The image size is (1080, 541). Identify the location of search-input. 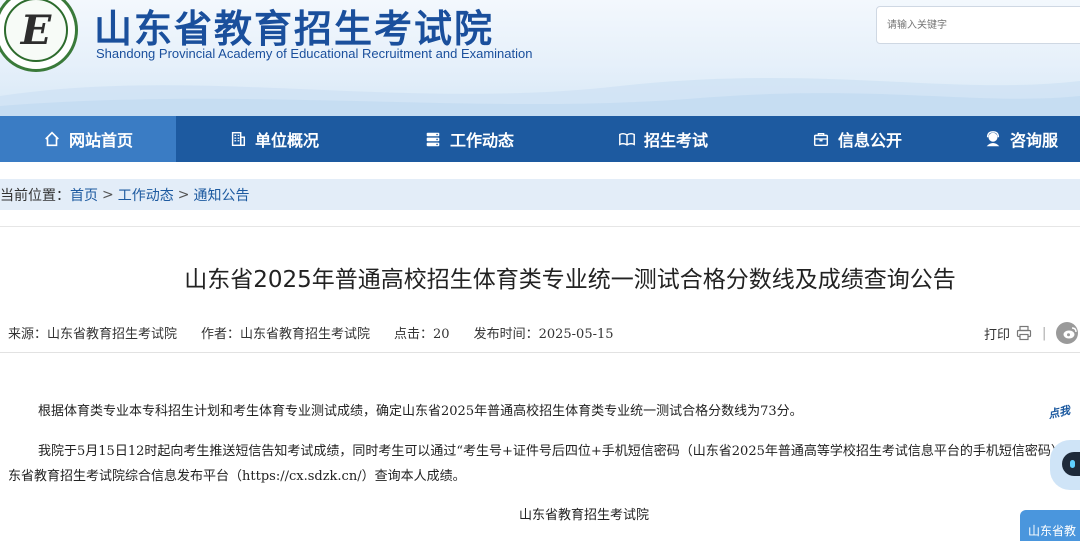
(978, 25).